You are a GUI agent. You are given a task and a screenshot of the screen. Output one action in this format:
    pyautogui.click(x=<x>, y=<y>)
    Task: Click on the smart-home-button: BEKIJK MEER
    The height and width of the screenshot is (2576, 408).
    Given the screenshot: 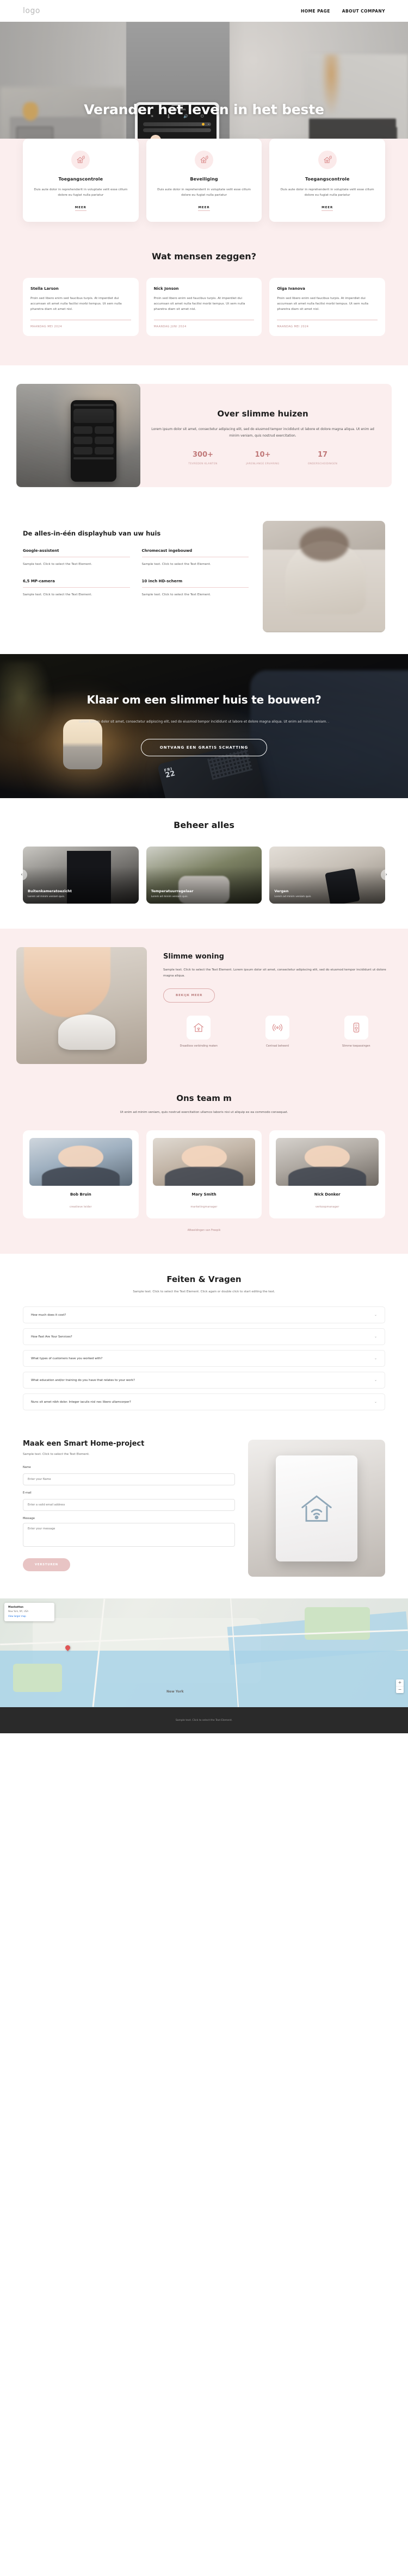 What is the action you would take?
    pyautogui.click(x=189, y=995)
    